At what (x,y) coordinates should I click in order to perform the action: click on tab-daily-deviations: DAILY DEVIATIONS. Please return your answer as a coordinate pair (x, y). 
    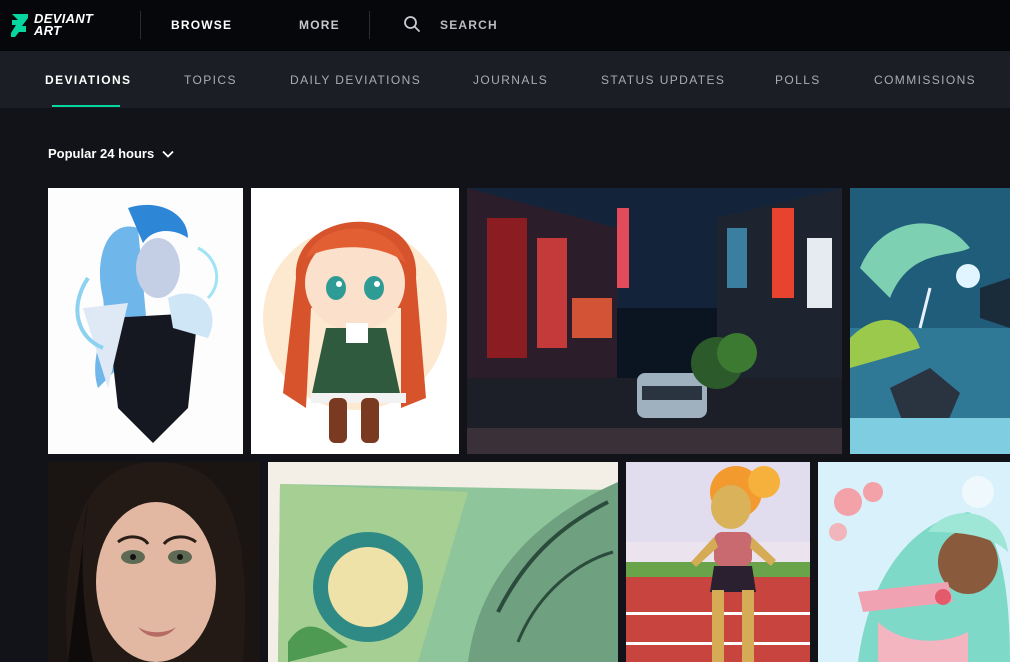
    Looking at the image, I should click on (355, 80).